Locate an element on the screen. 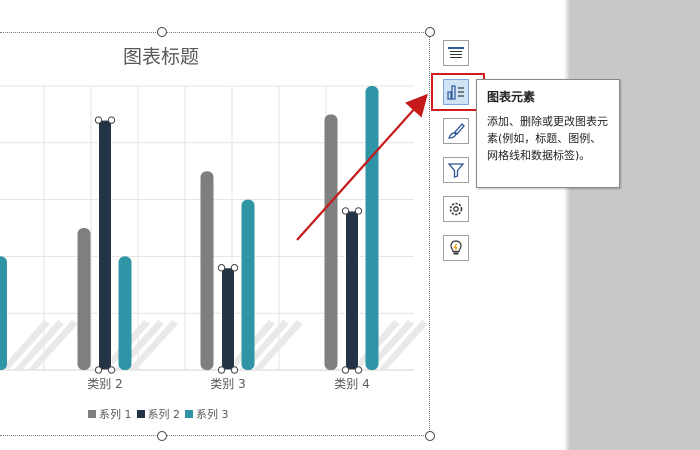 This screenshot has width=700, height=450. legend-item-series-3: 系列 3 is located at coordinates (207, 414).